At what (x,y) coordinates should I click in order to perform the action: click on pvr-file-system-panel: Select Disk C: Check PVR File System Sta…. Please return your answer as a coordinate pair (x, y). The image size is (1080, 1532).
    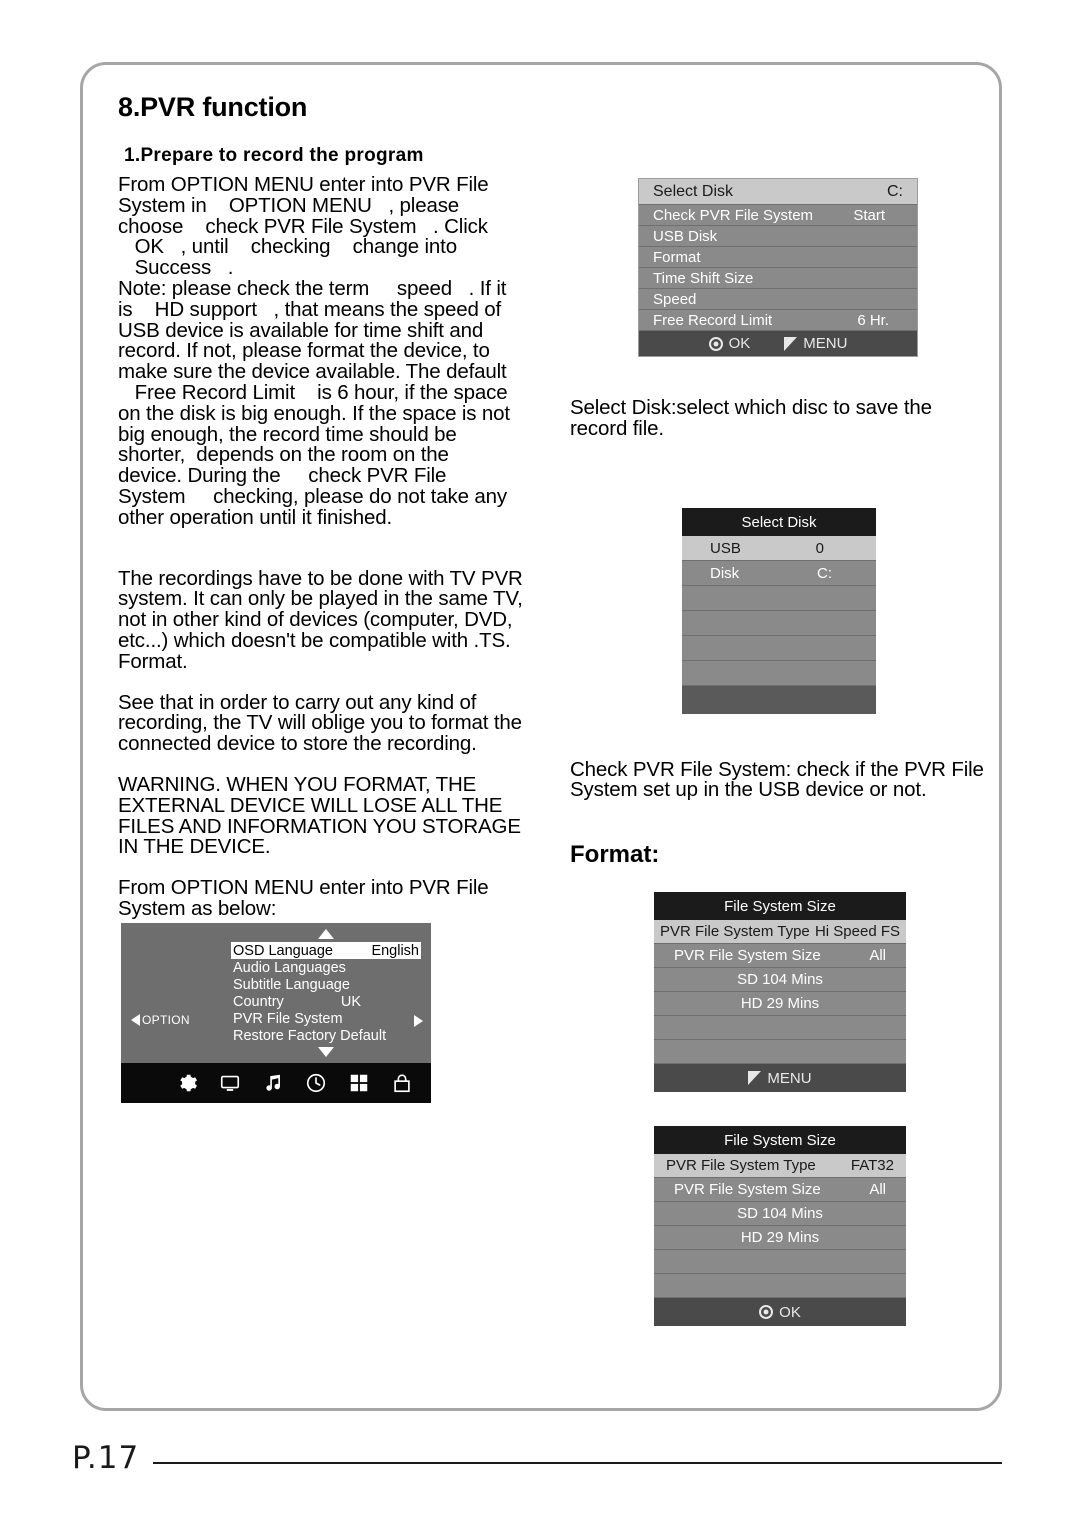
    Looking at the image, I should click on (778, 267).